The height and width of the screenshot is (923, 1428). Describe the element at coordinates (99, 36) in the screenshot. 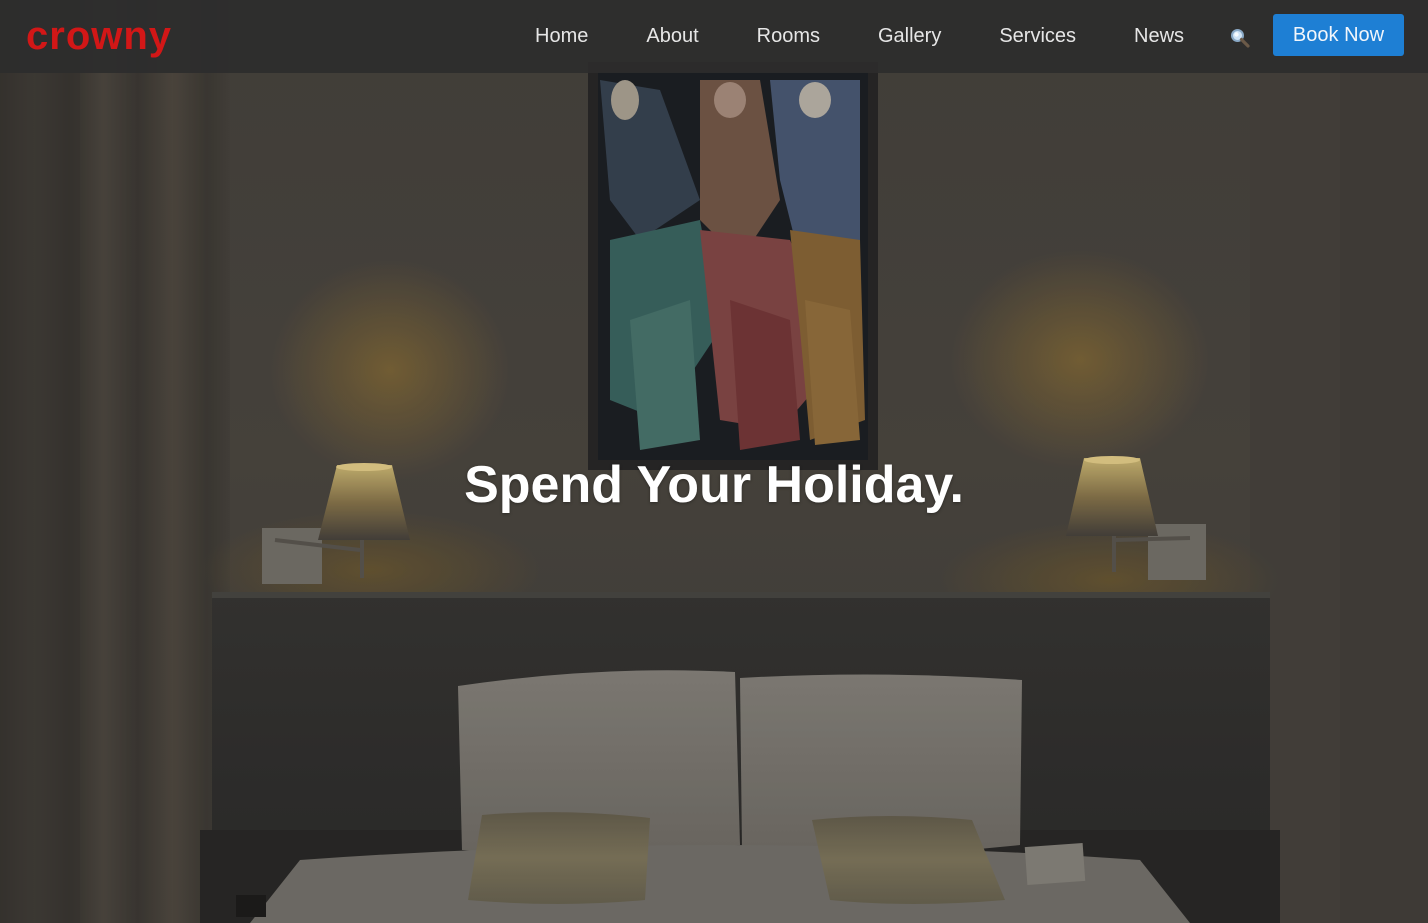

I see `brand-logo: crowny` at that location.